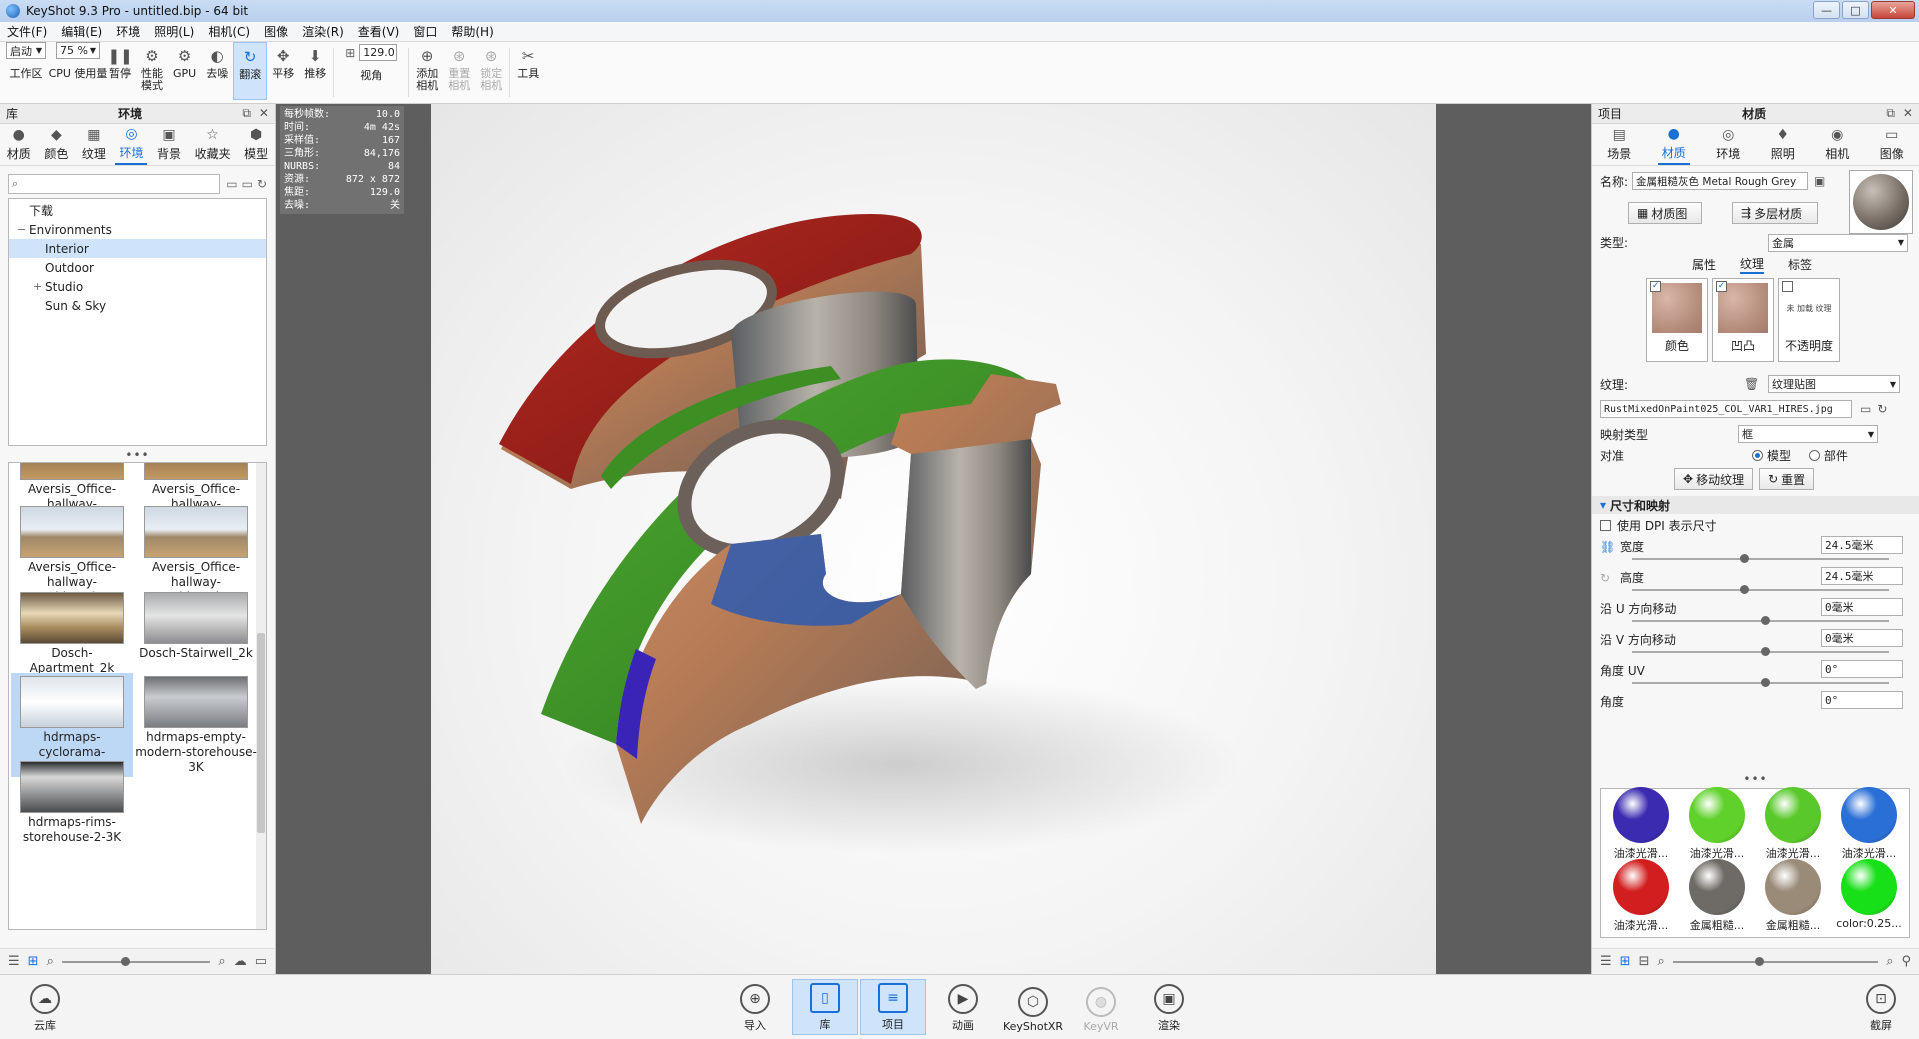  I want to click on dock-keyvr-button: ◍ KeyVR, so click(1101, 1007).